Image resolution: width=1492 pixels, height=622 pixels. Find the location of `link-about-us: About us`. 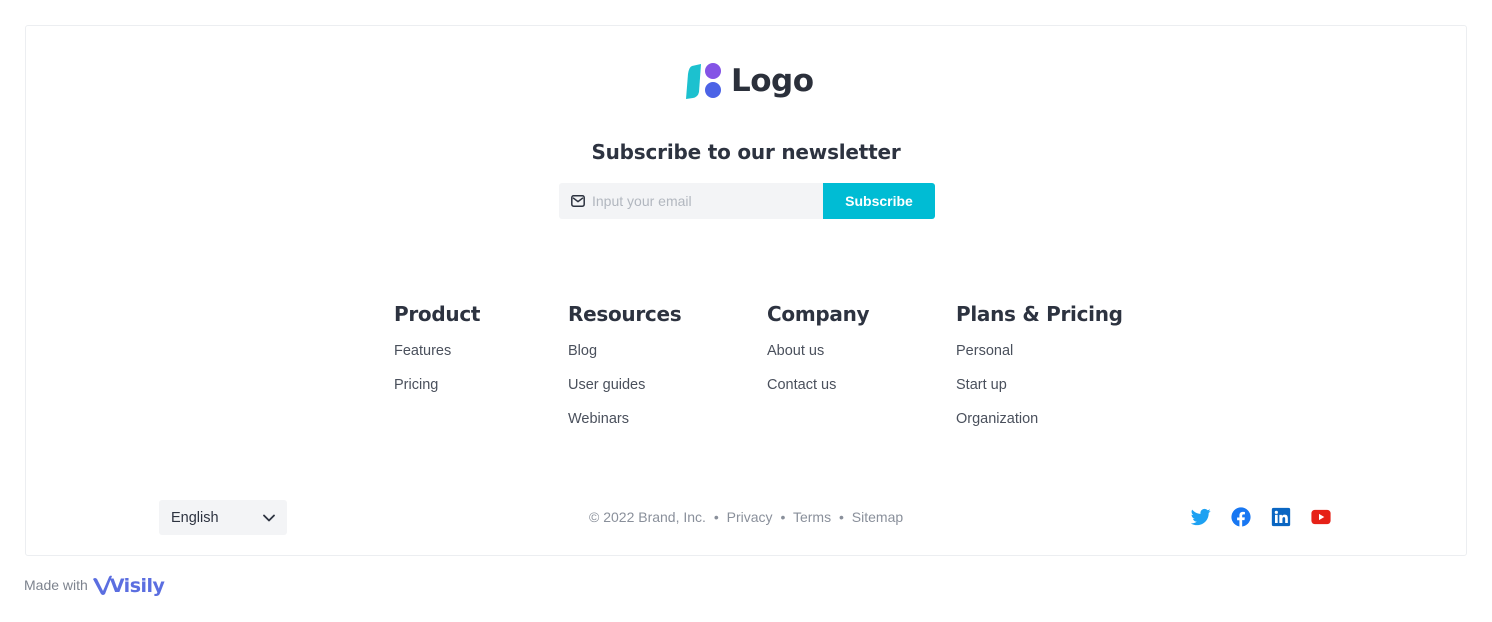

link-about-us: About us is located at coordinates (795, 351).